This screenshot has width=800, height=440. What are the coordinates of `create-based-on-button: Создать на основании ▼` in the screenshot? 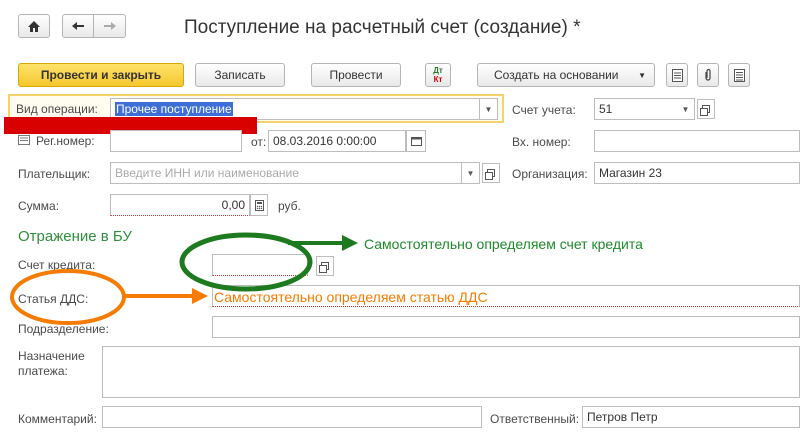 It's located at (566, 75).